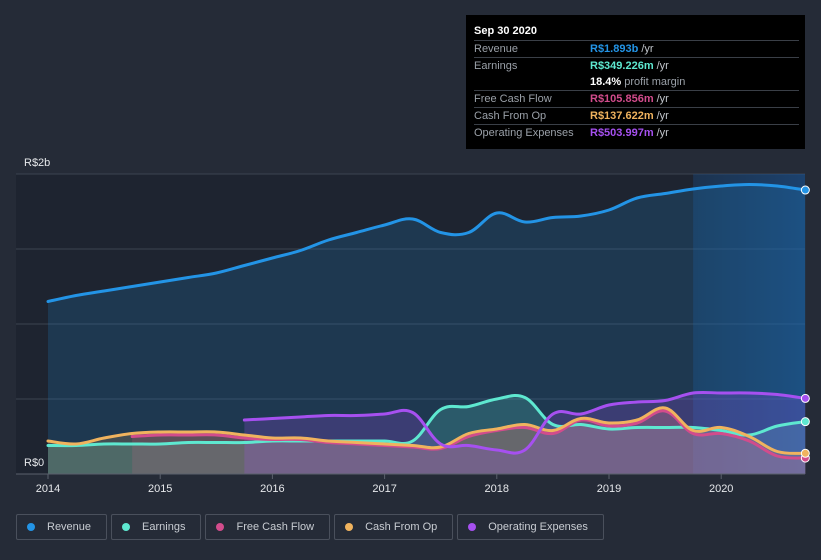 This screenshot has width=821, height=560. What do you see at coordinates (805, 190) in the screenshot?
I see `revenue-end-marker` at bounding box center [805, 190].